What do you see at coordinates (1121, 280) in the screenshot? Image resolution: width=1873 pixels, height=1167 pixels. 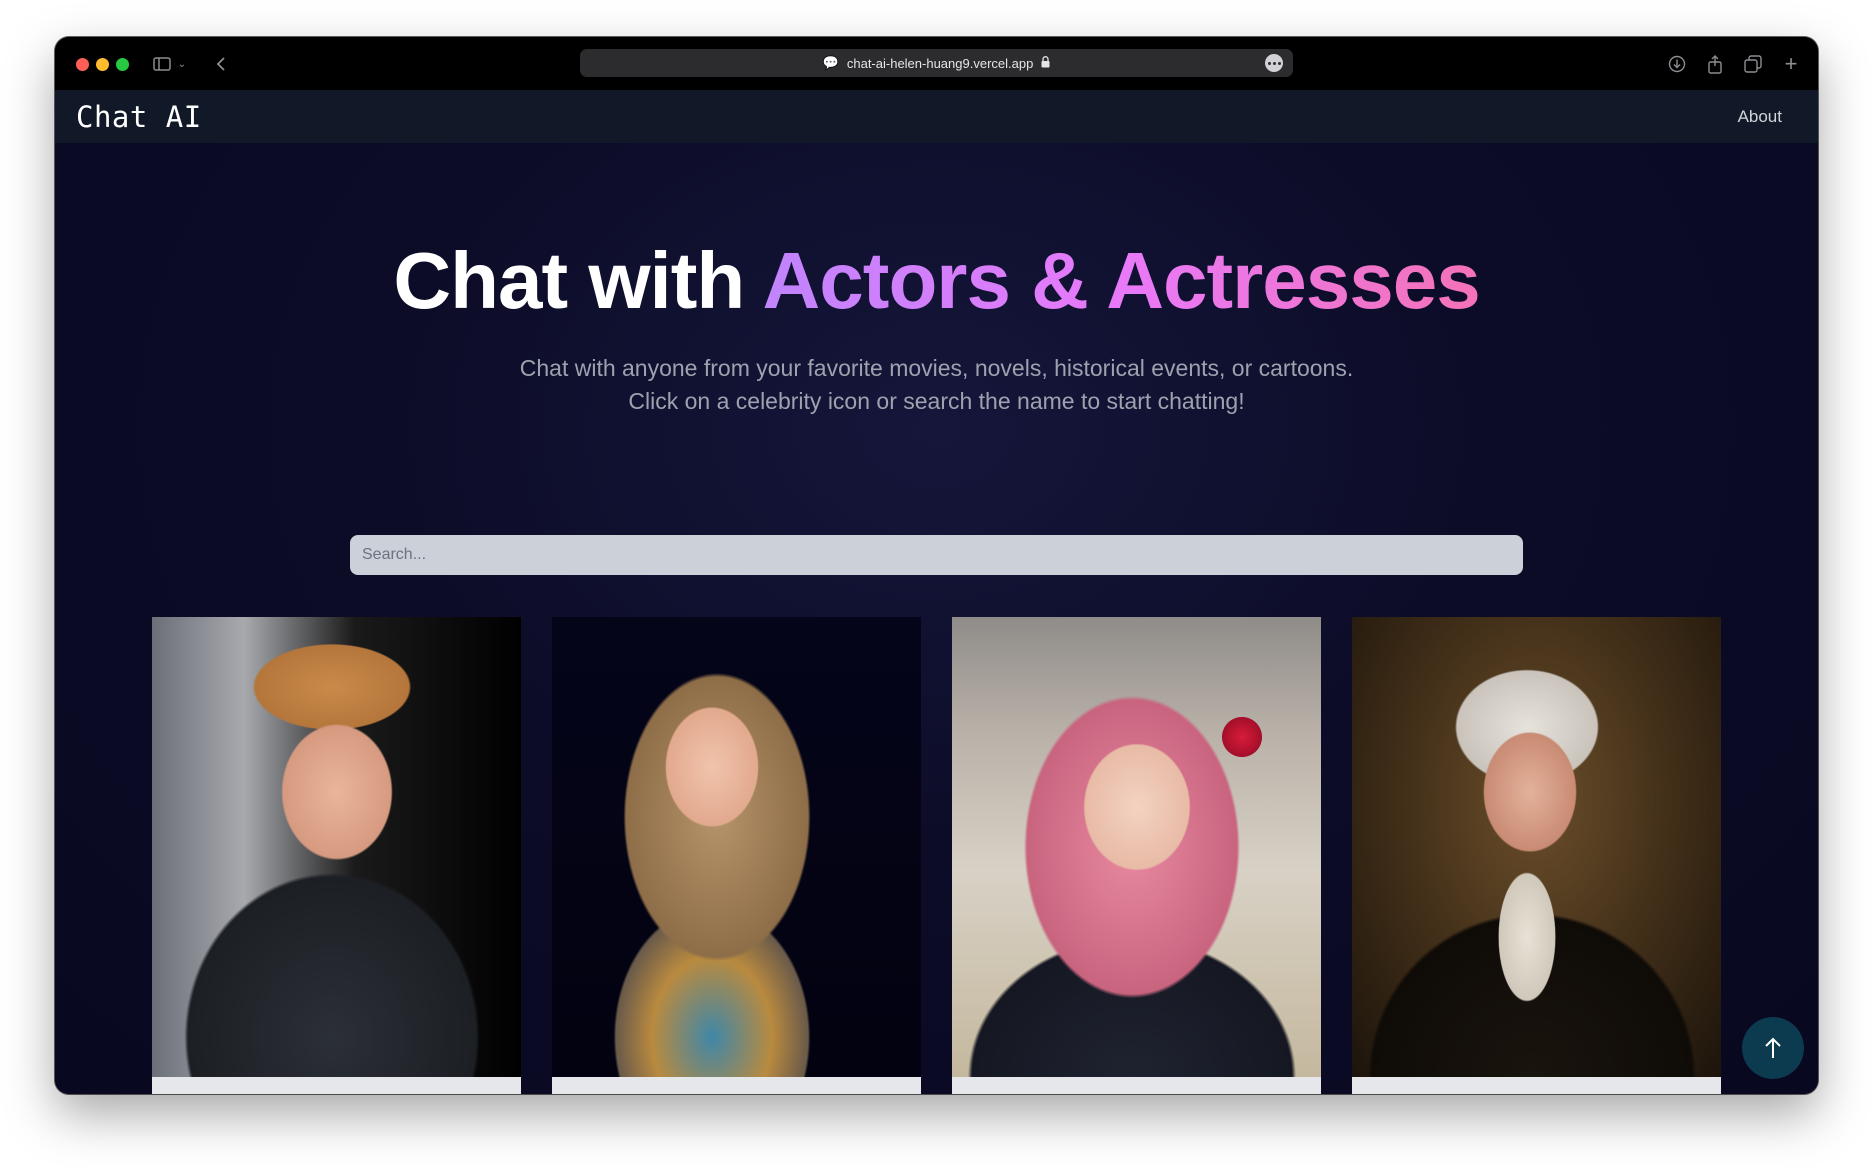 I see `hero-title-highlight: Actors & Actresses` at bounding box center [1121, 280].